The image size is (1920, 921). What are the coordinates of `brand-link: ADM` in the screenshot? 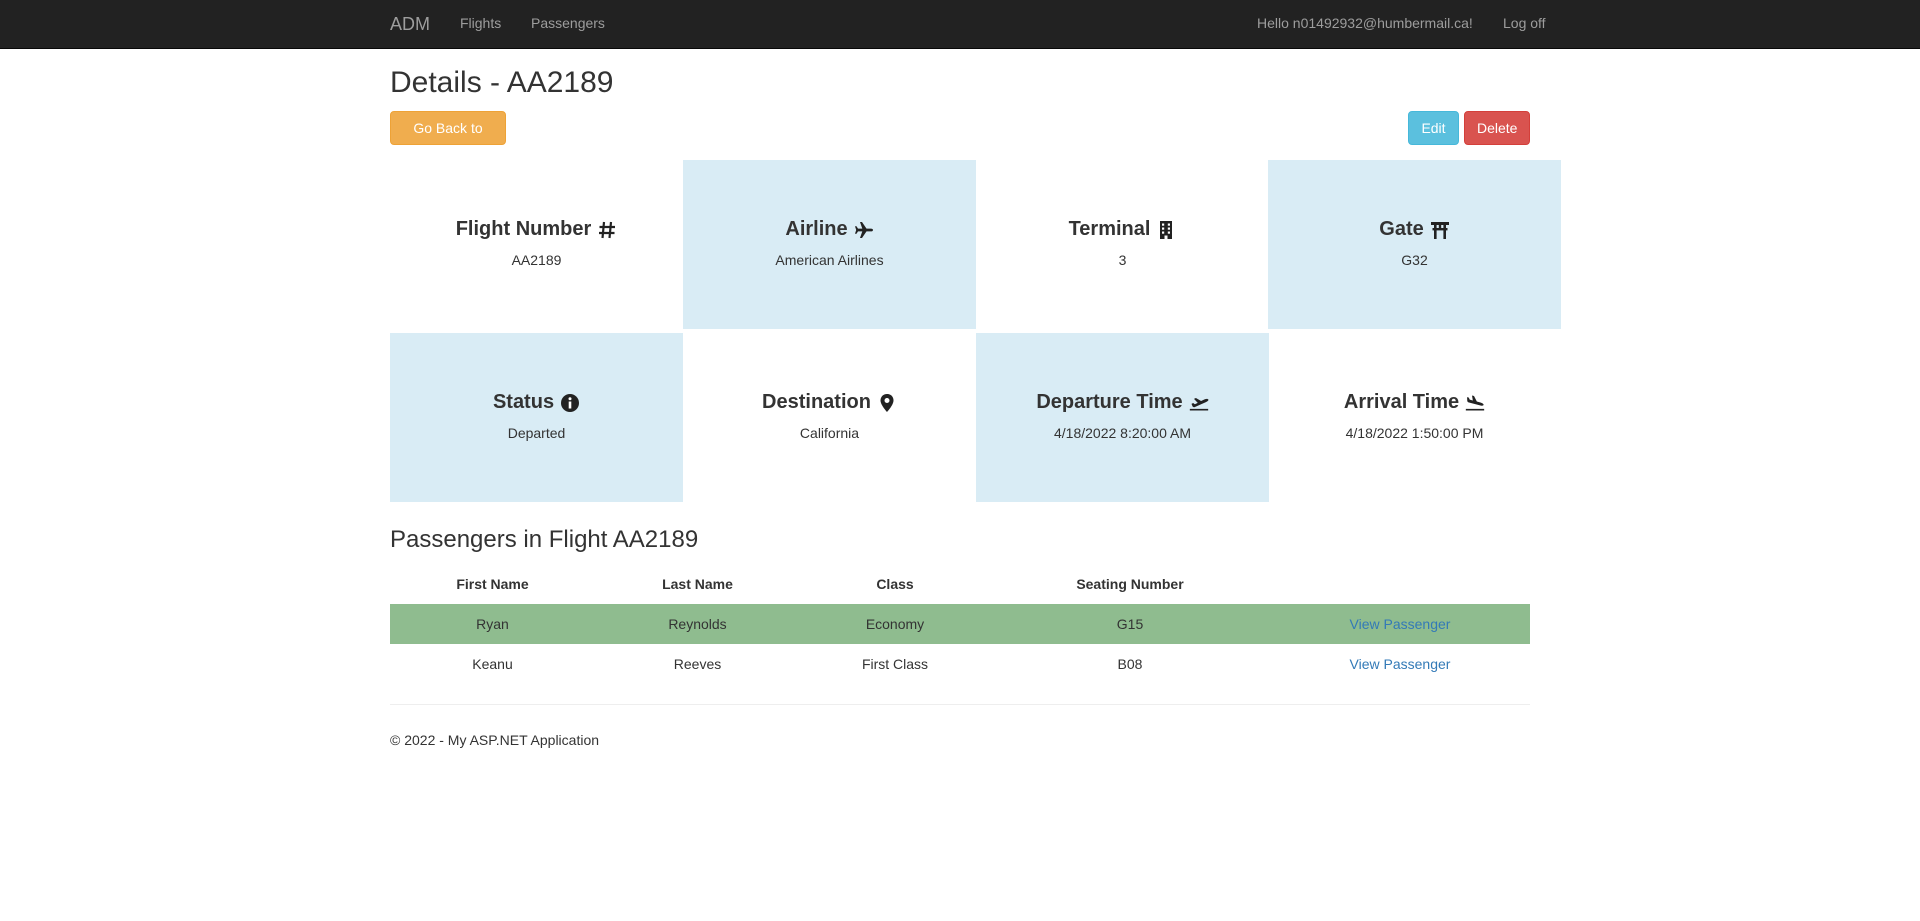 It's located at (410, 24).